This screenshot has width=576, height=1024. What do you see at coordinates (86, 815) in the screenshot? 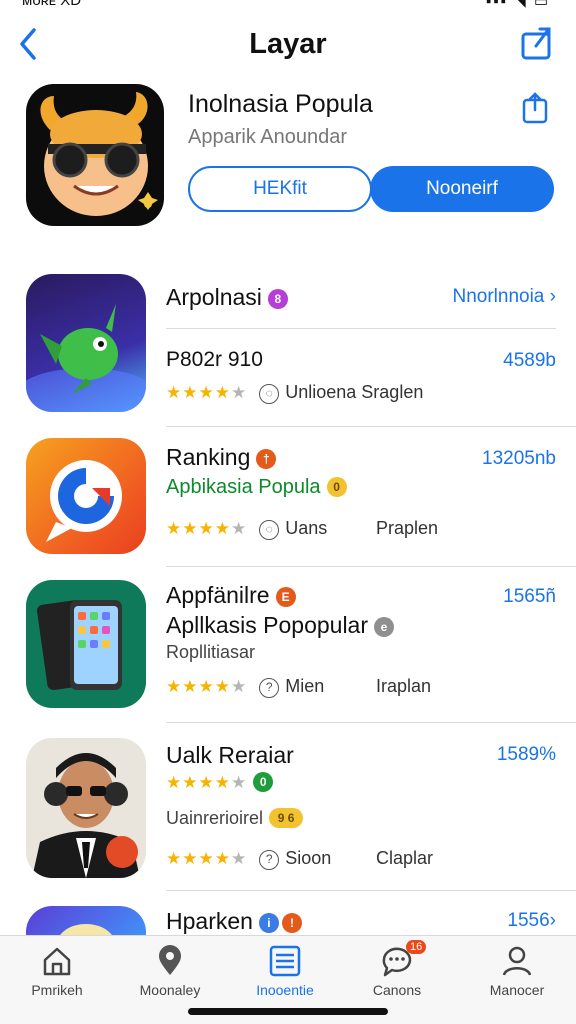
I see `man-with-headphones-icon` at bounding box center [86, 815].